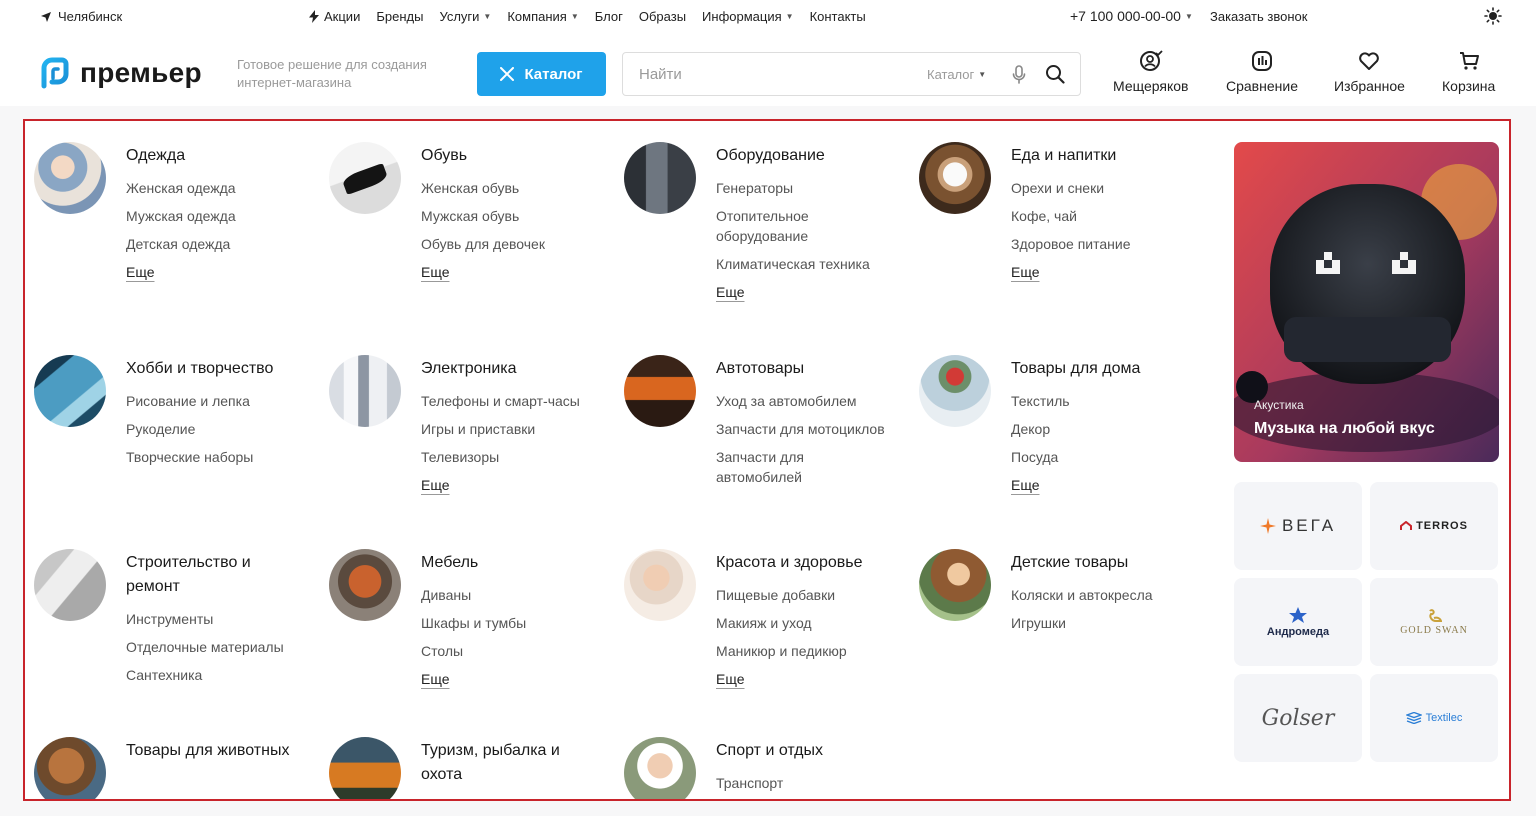 The height and width of the screenshot is (816, 1536). What do you see at coordinates (506, 651) in the screenshot?
I see `subcategory-link: Столы` at bounding box center [506, 651].